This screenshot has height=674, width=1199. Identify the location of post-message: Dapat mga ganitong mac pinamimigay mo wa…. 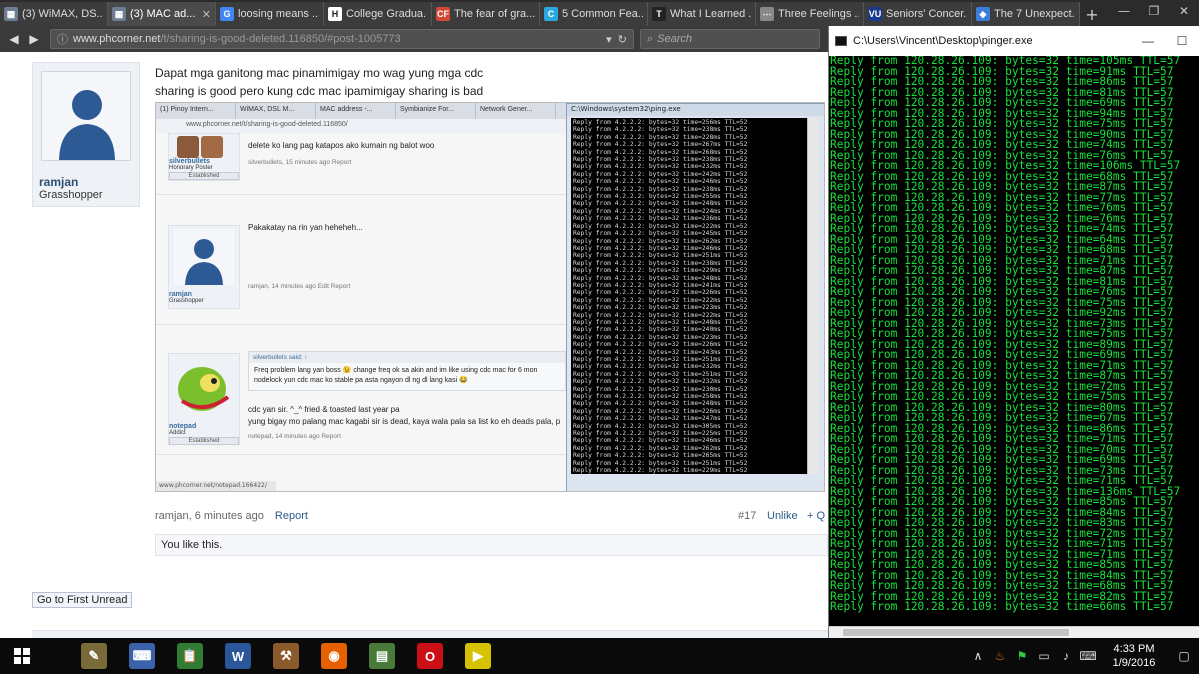
(365, 82).